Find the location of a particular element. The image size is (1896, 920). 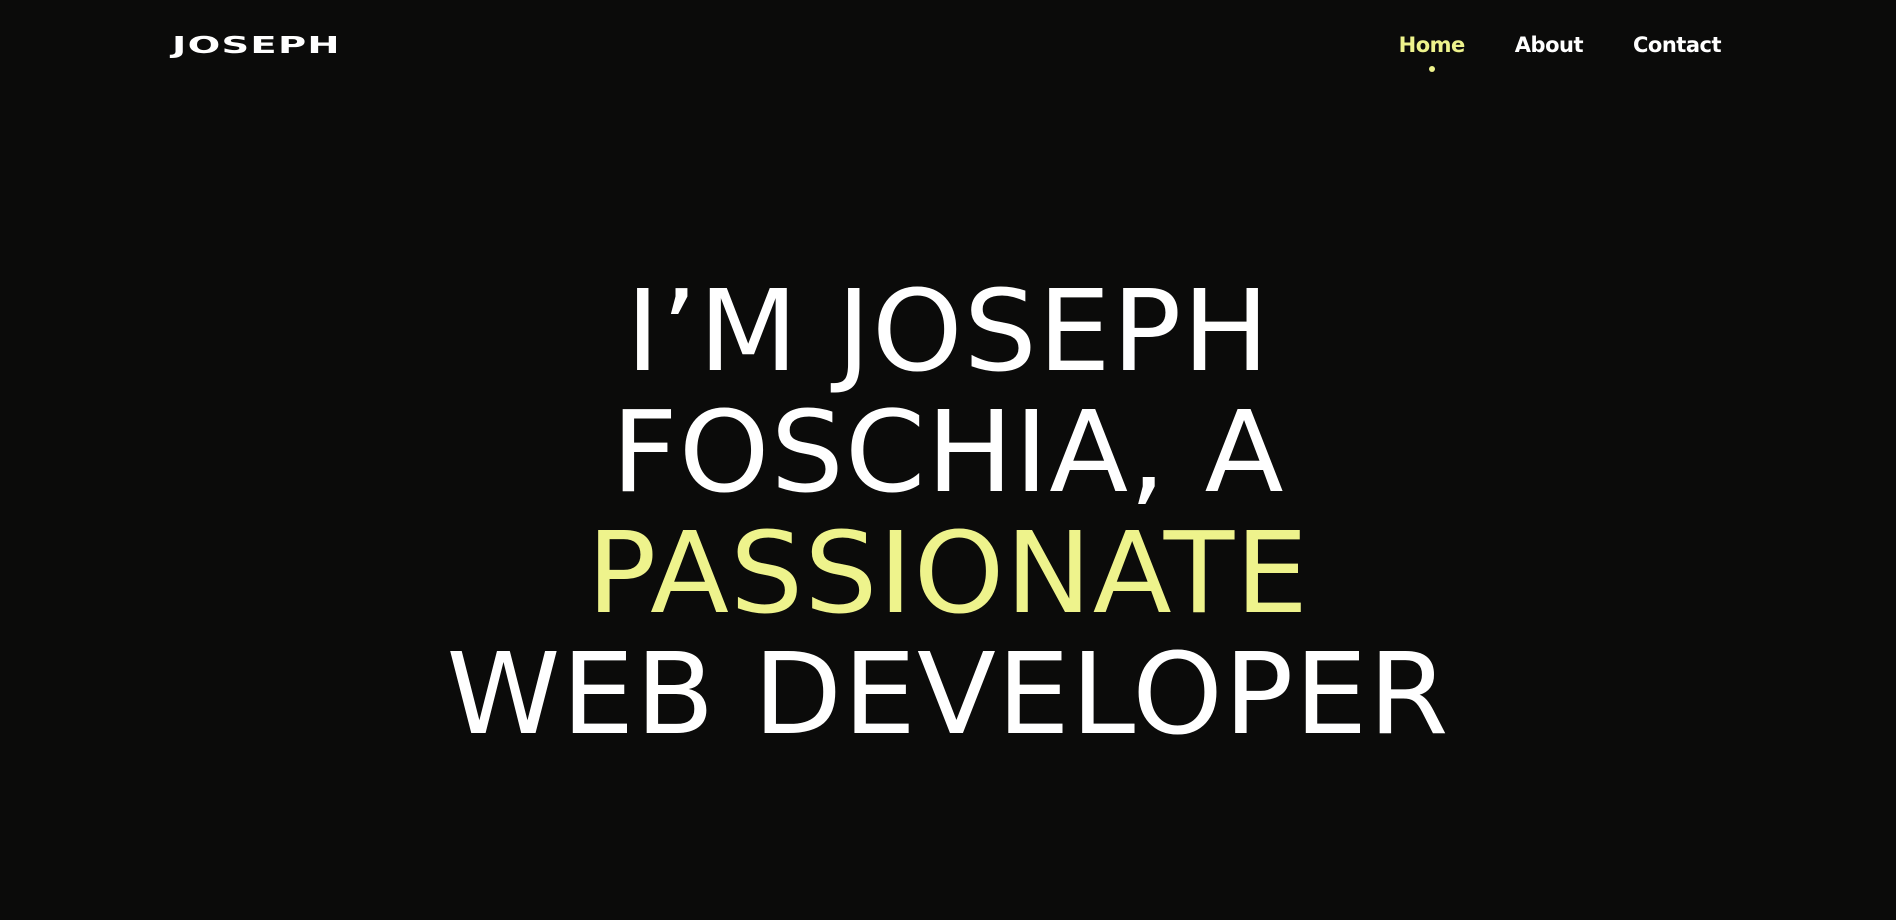

nav-link-contact: Contact is located at coordinates (1677, 45).